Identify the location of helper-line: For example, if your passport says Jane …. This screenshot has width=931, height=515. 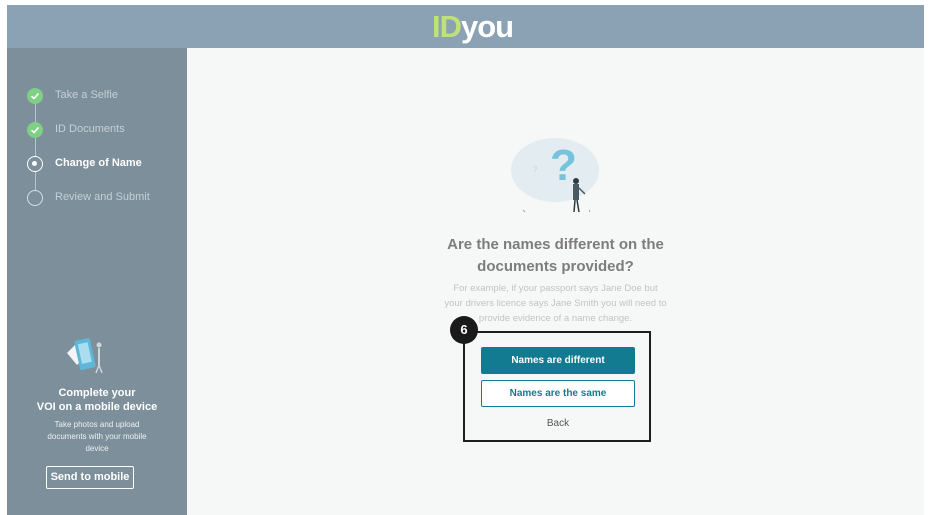
(555, 288).